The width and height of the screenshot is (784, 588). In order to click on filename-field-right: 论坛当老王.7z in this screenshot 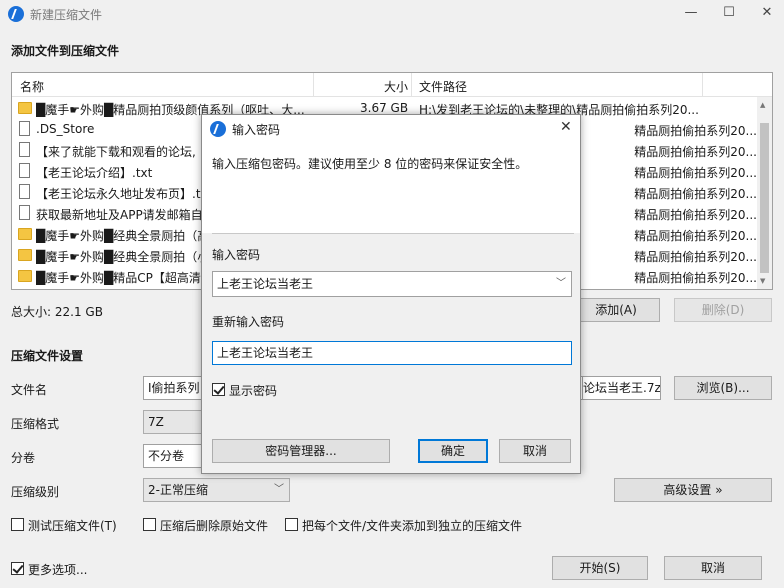, I will do `click(621, 388)`.